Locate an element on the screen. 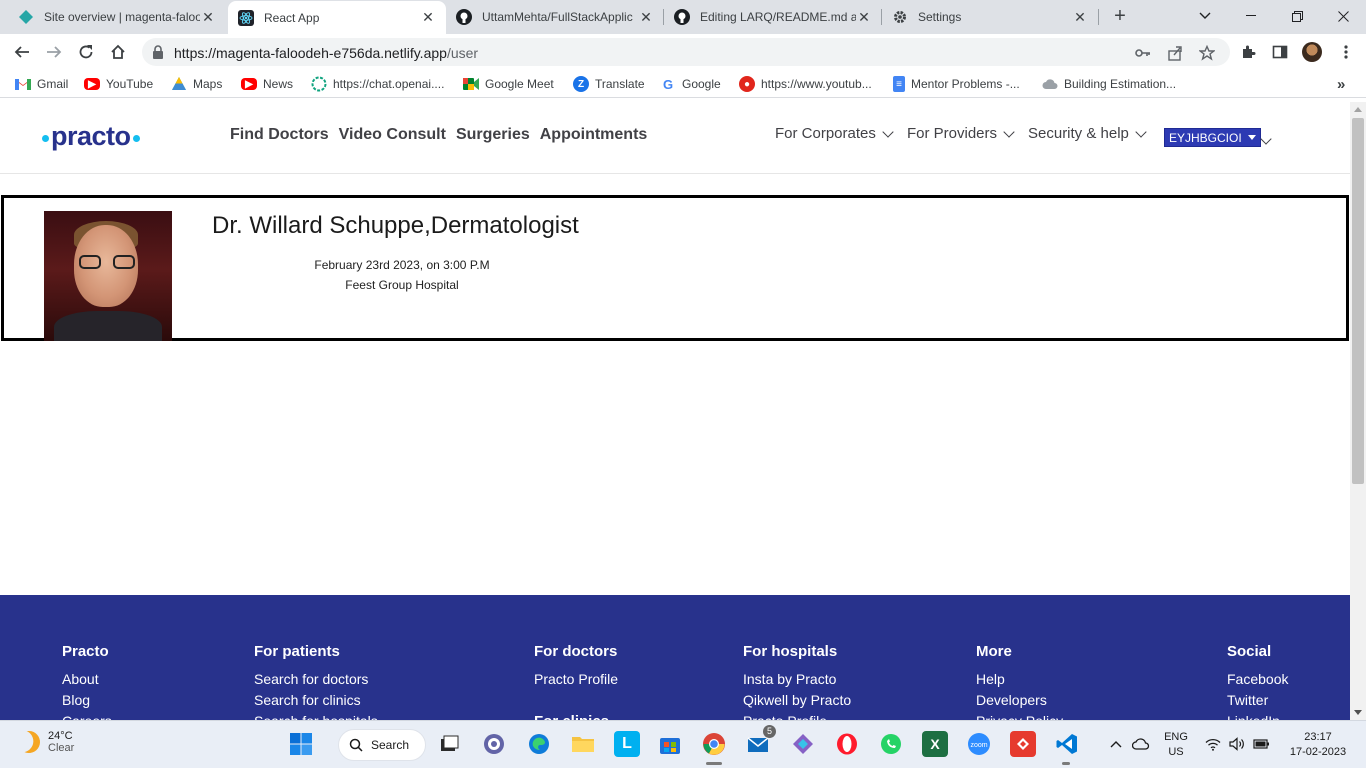  footer-link: Insta by Practo is located at coordinates (797, 679).